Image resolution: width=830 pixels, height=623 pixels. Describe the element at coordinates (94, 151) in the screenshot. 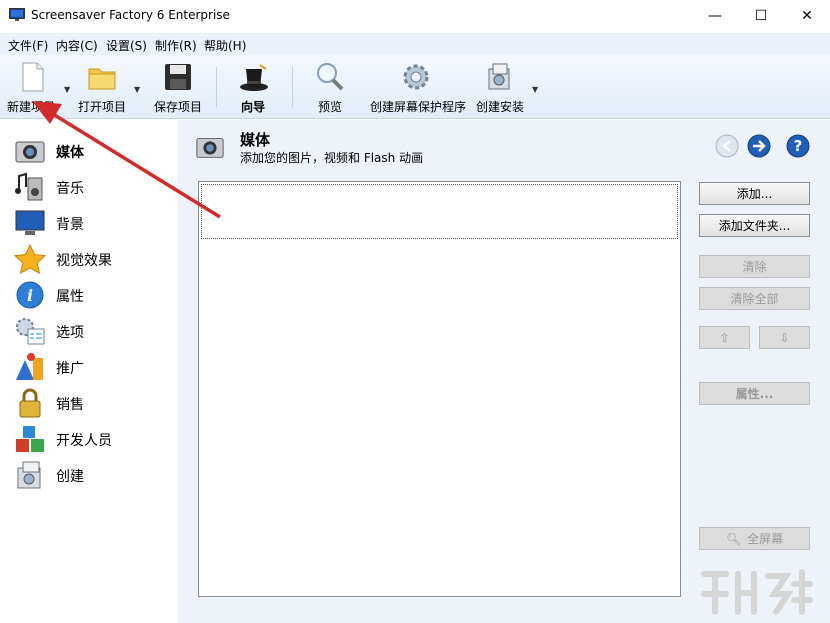

I see `sidebar-item-media: 媒体` at that location.